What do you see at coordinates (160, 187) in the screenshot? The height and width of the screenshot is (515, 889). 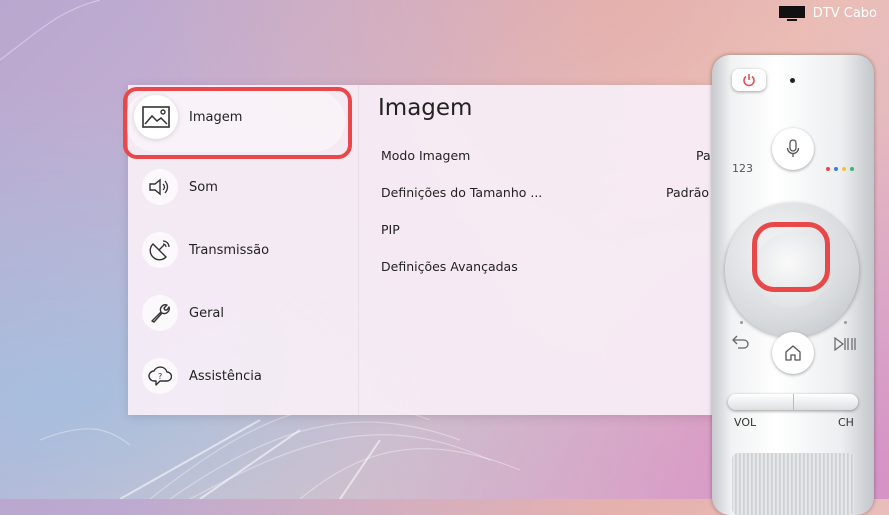 I see `speaker-icon` at bounding box center [160, 187].